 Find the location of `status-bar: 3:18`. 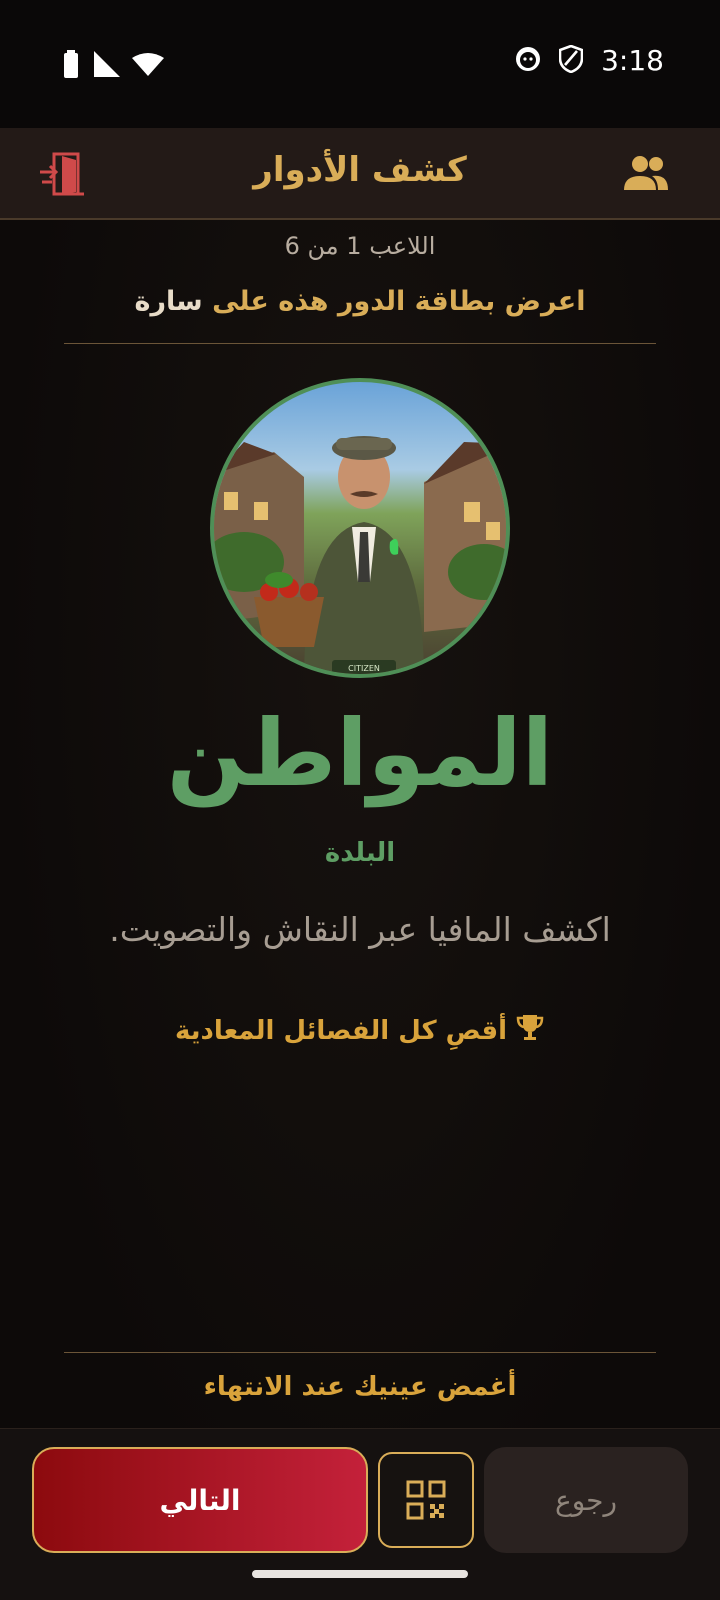

status-bar: 3:18 is located at coordinates (360, 64).